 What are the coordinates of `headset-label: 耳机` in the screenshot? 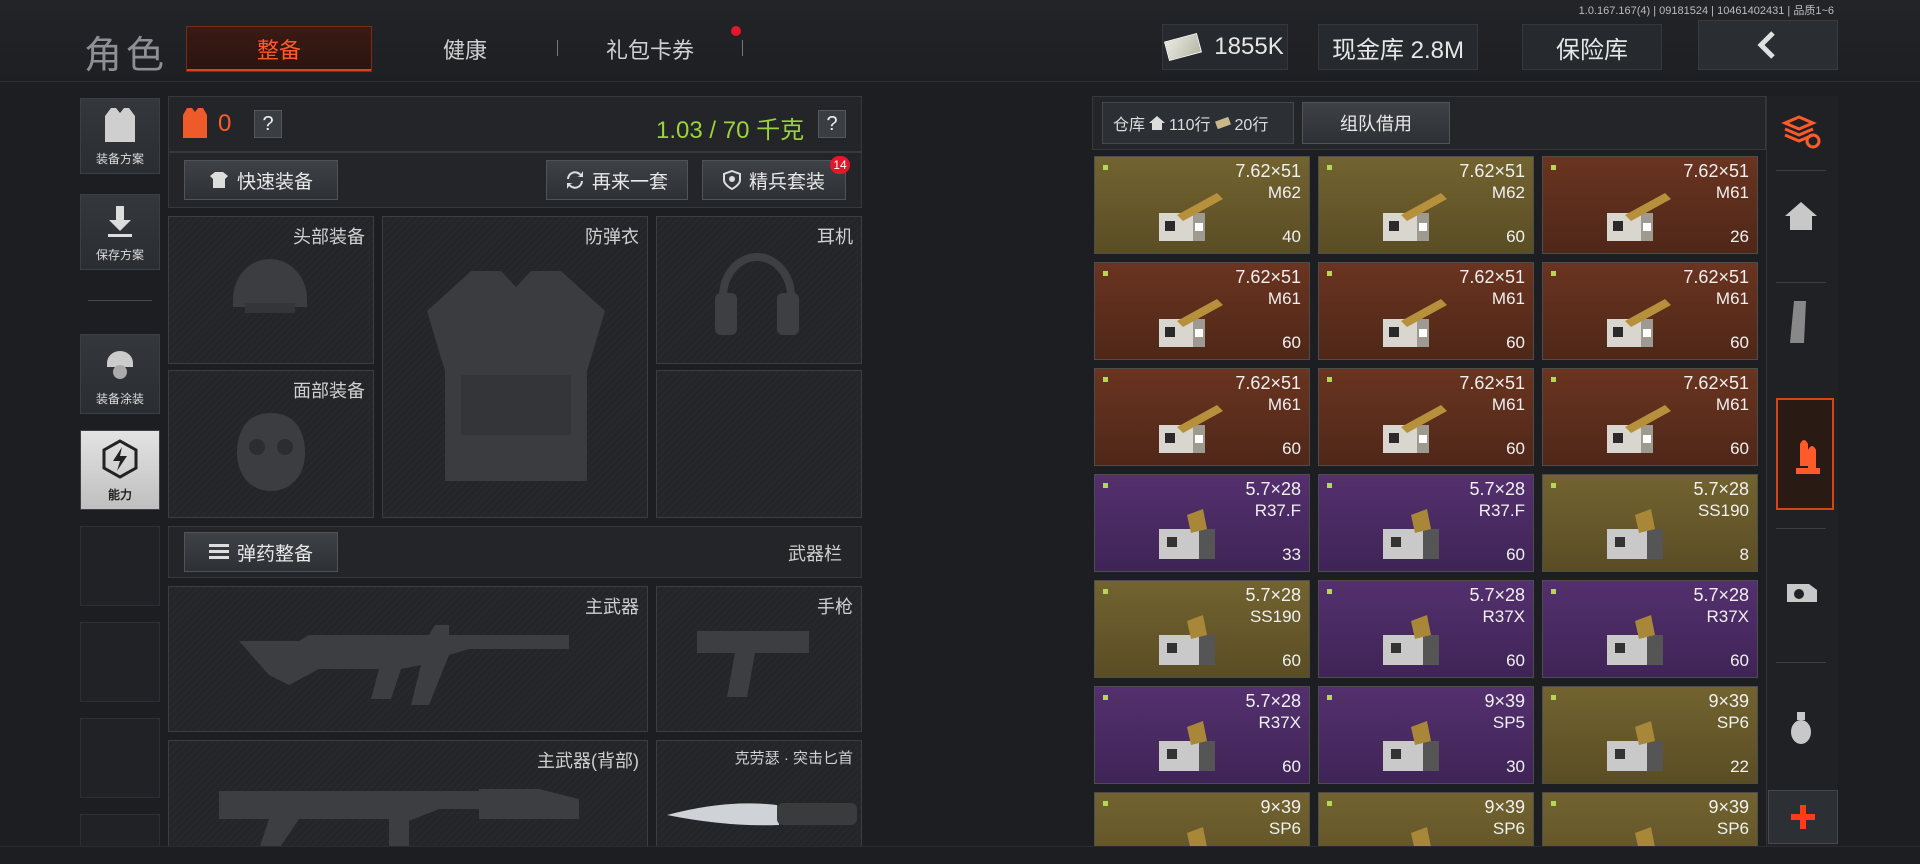 It's located at (835, 237).